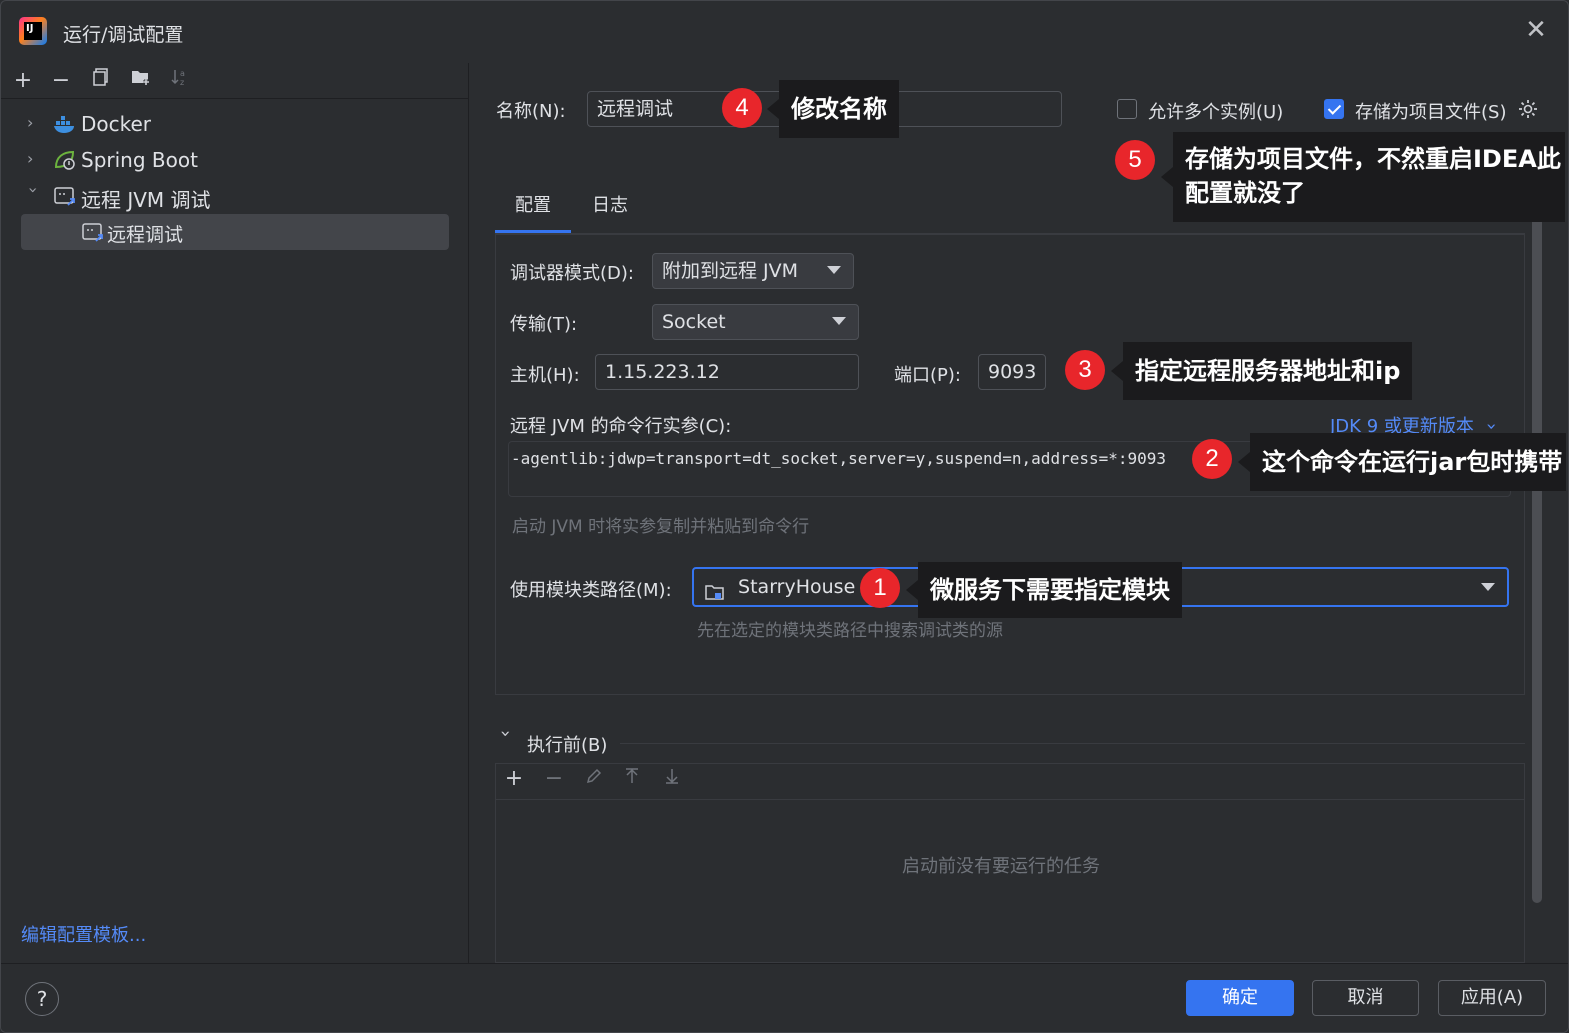 This screenshot has height=1033, width=1569. What do you see at coordinates (594, 779) in the screenshot?
I see `edit-task-icon` at bounding box center [594, 779].